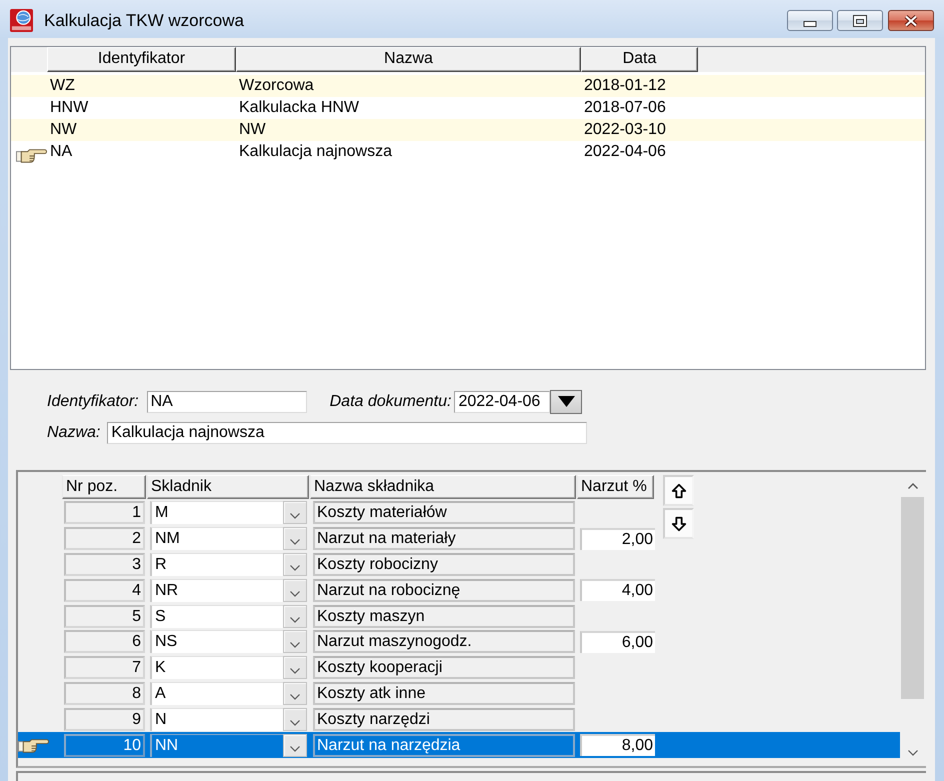 The width and height of the screenshot is (944, 781). I want to click on table-cell-text: 2022-04-06, so click(625, 152).